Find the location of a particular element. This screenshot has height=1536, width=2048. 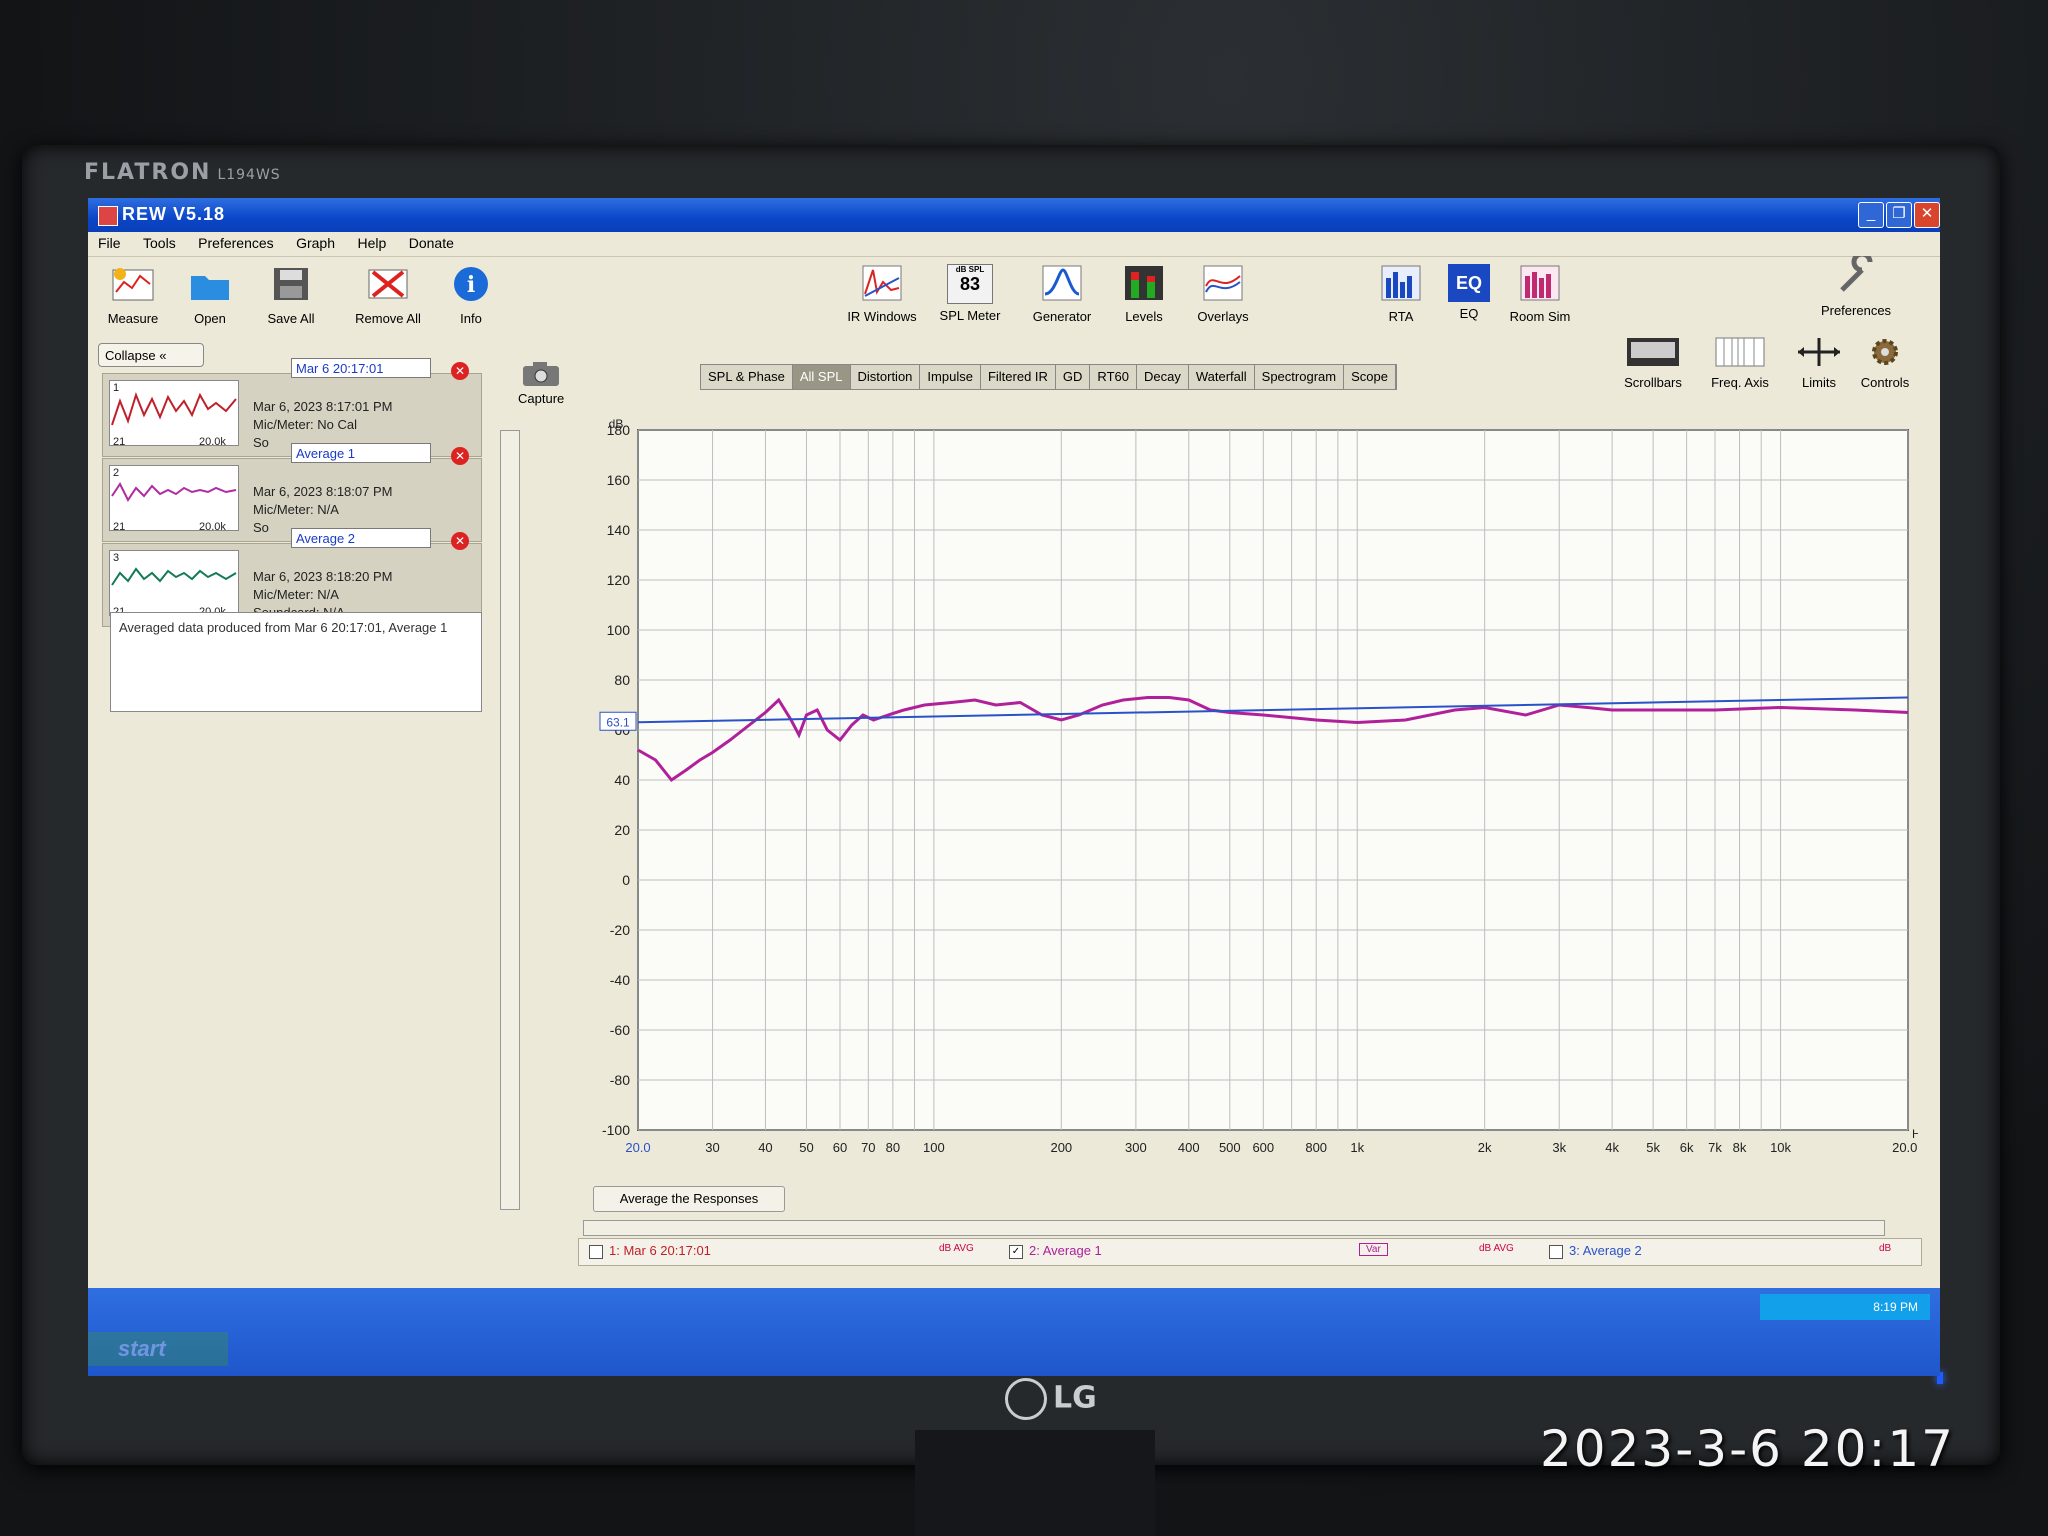

legend-checkbox-2: ✓ is located at coordinates (1016, 1251).